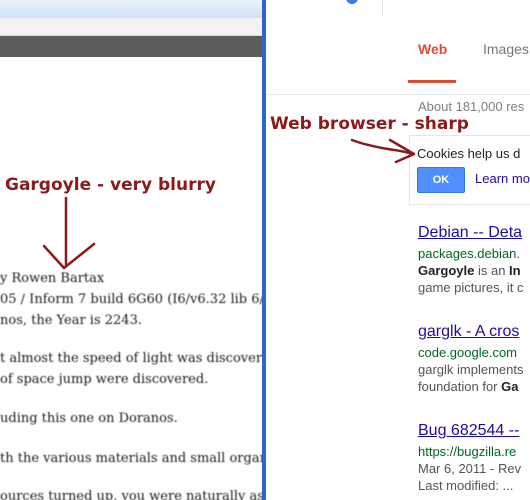 This screenshot has width=530, height=500. What do you see at coordinates (69, 256) in the screenshot?
I see `down-arrow-head` at bounding box center [69, 256].